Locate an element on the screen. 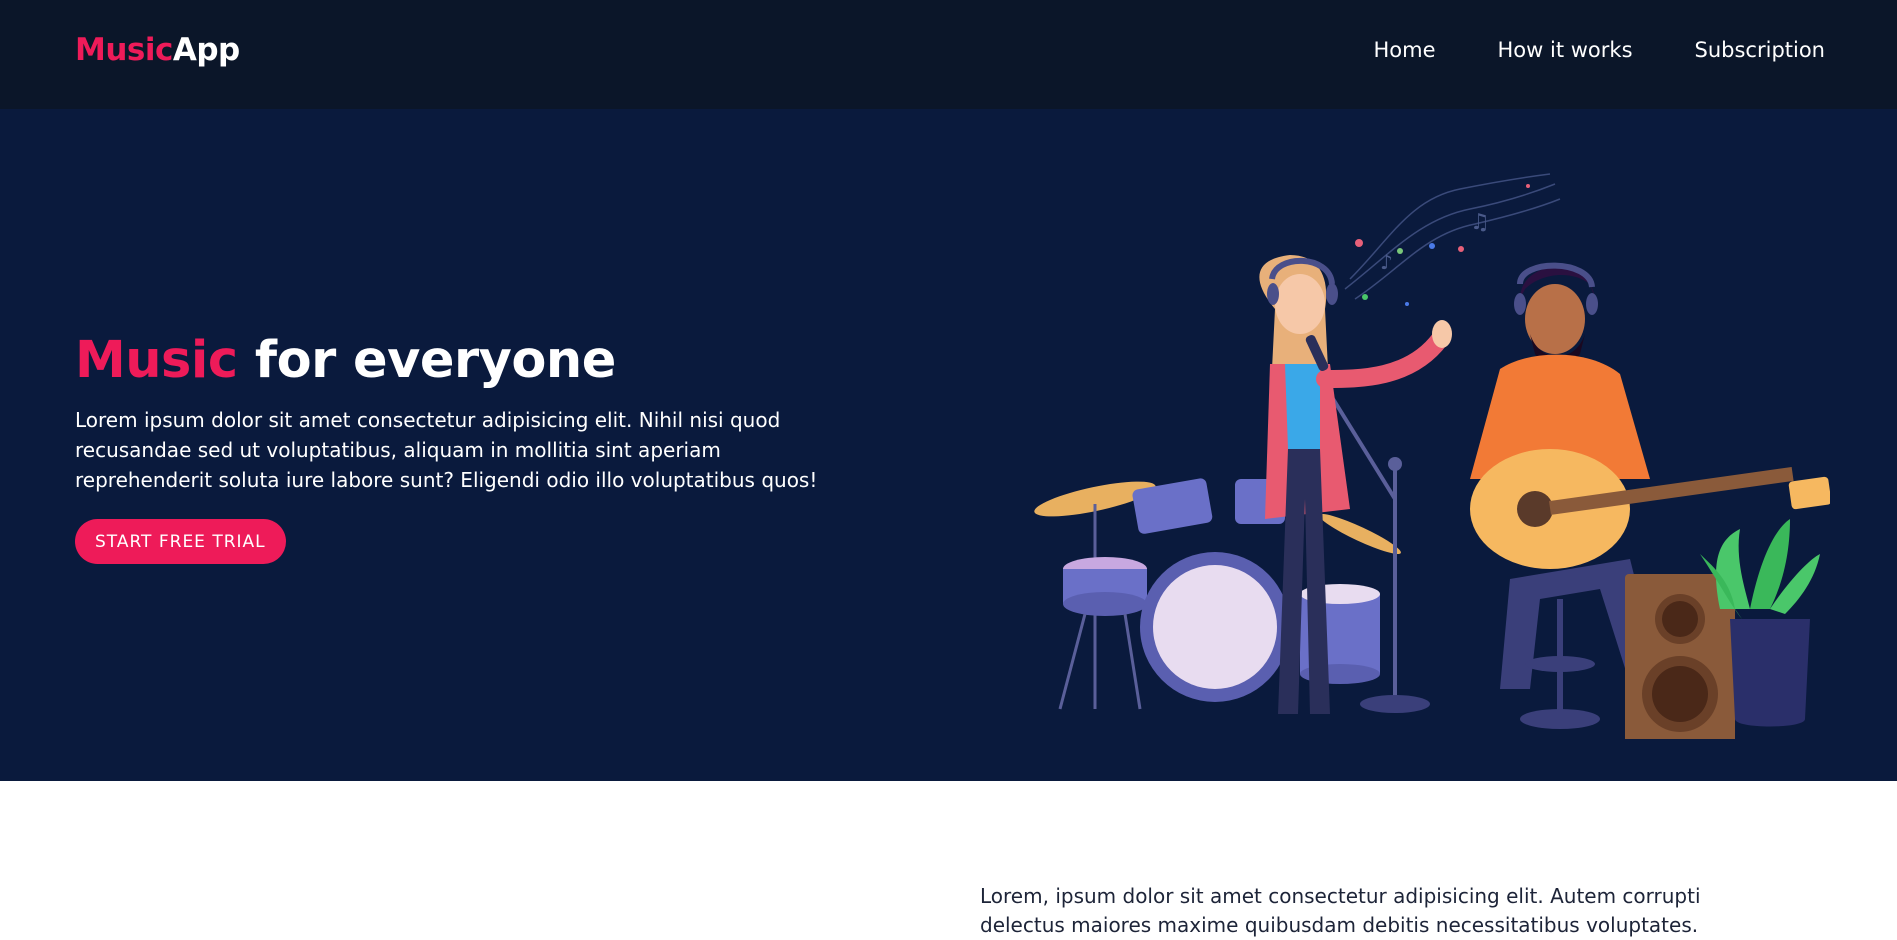 This screenshot has width=1897, height=940. nav-link-subscription: Subscription is located at coordinates (1760, 50).